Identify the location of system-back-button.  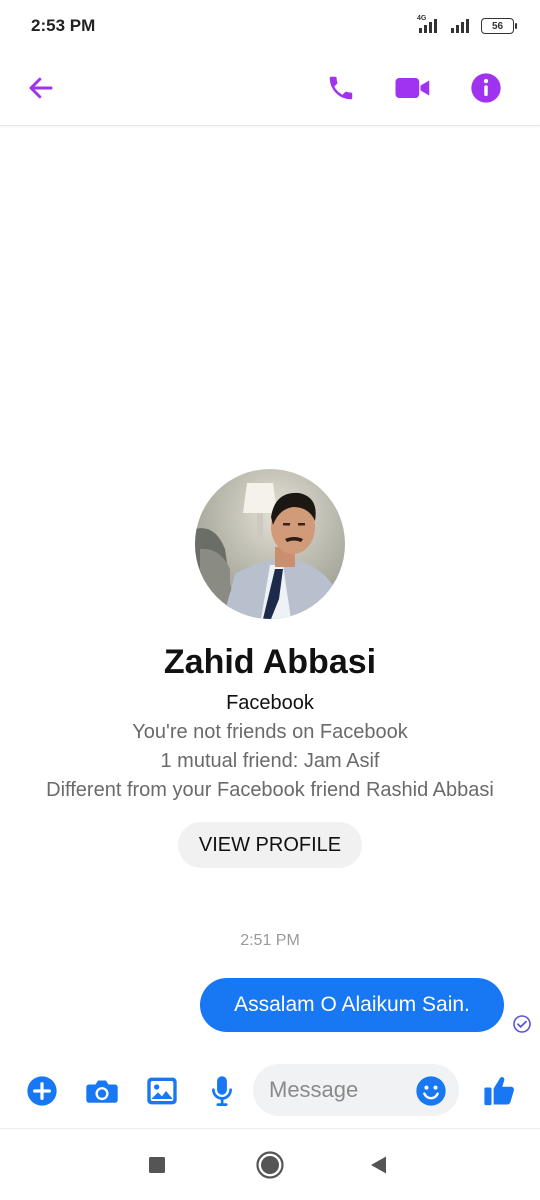
(379, 1165).